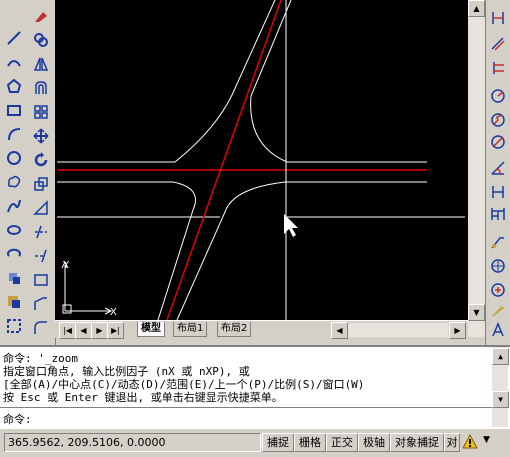 This screenshot has width=510, height=457. Describe the element at coordinates (115, 330) in the screenshot. I see `last-tab-button: ▶|` at that location.